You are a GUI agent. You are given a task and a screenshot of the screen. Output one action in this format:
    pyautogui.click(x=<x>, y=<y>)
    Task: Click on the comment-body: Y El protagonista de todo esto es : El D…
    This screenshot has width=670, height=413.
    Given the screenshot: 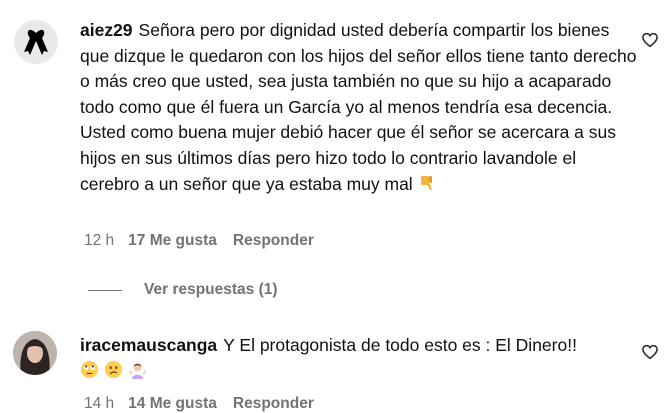 What is the action you would take?
    pyautogui.click(x=400, y=345)
    